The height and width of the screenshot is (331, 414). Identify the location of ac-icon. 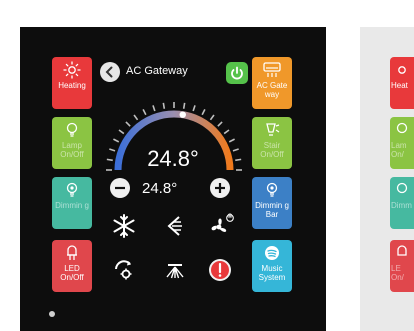
(272, 71).